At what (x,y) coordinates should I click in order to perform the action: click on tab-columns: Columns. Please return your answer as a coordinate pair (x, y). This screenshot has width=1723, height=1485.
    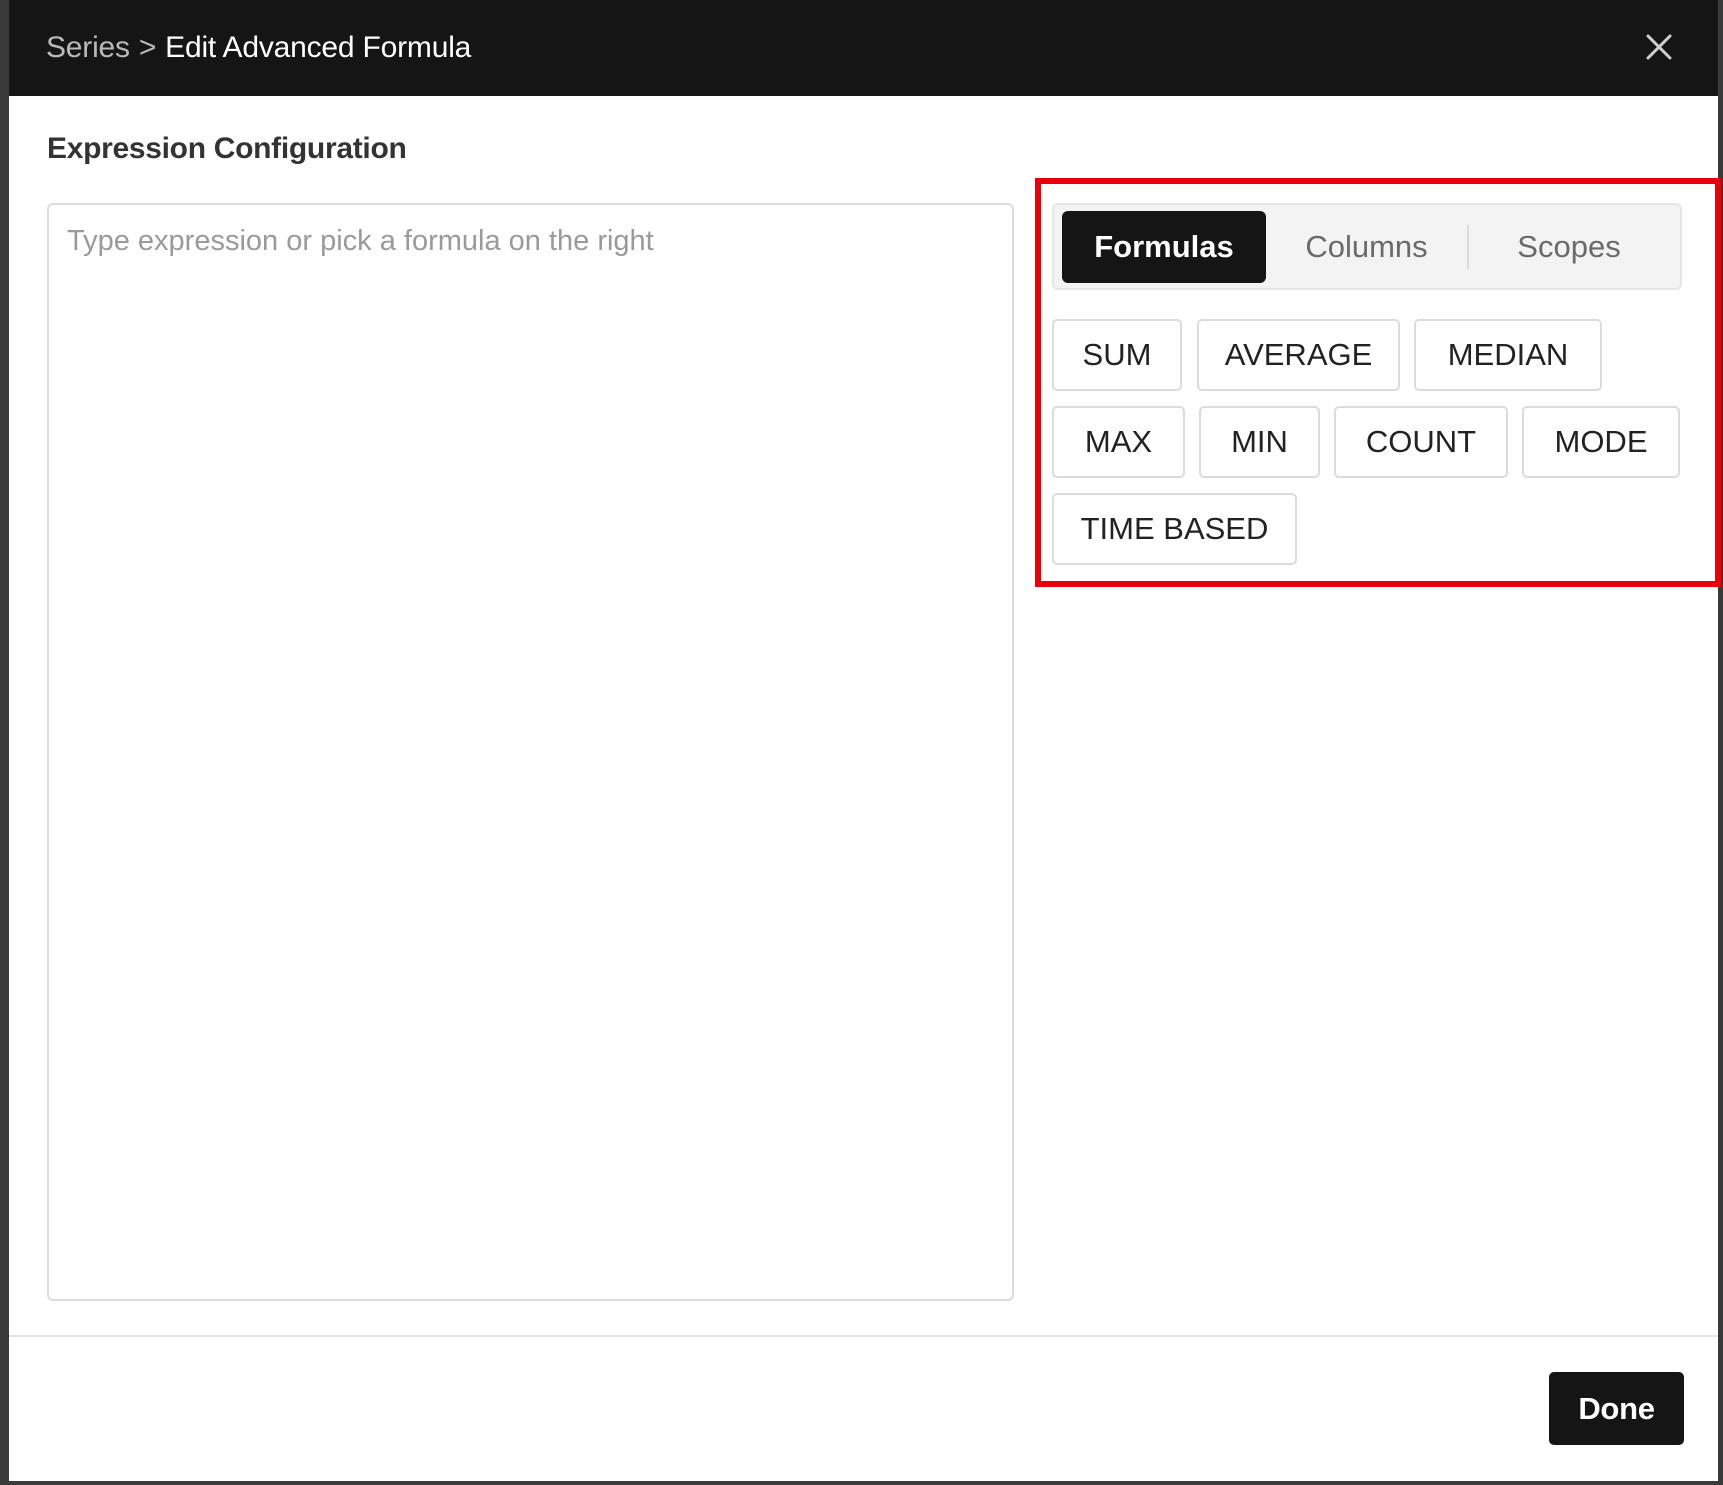
    Looking at the image, I should click on (1366, 247).